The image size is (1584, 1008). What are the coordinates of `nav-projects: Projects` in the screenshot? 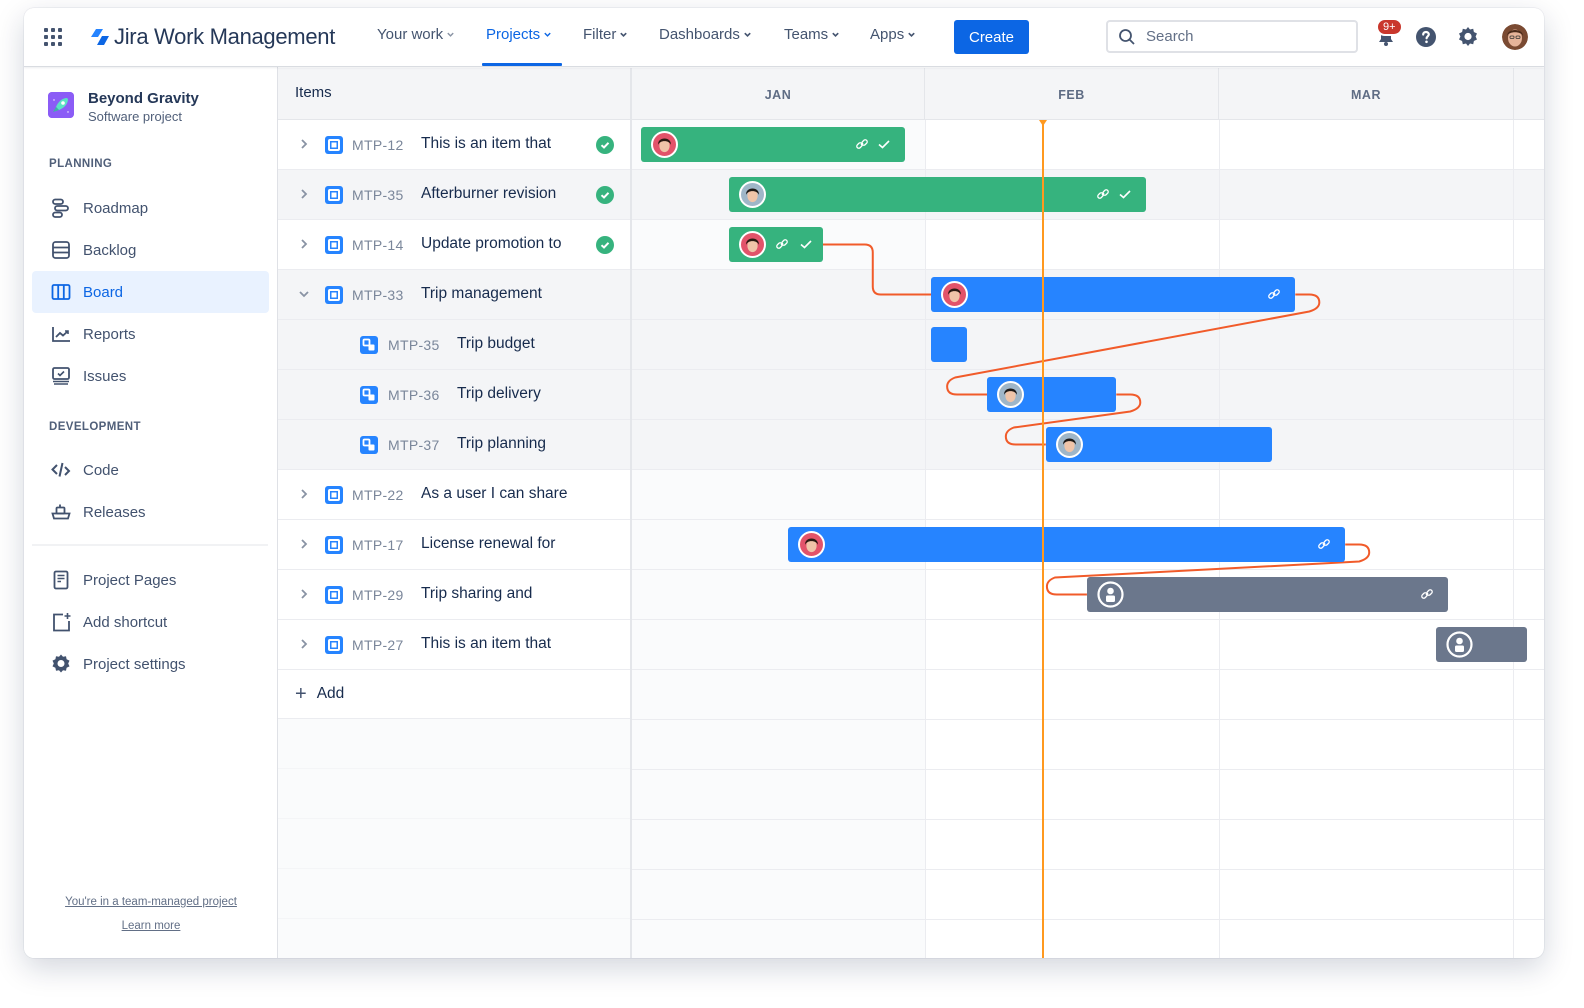 It's located at (519, 34).